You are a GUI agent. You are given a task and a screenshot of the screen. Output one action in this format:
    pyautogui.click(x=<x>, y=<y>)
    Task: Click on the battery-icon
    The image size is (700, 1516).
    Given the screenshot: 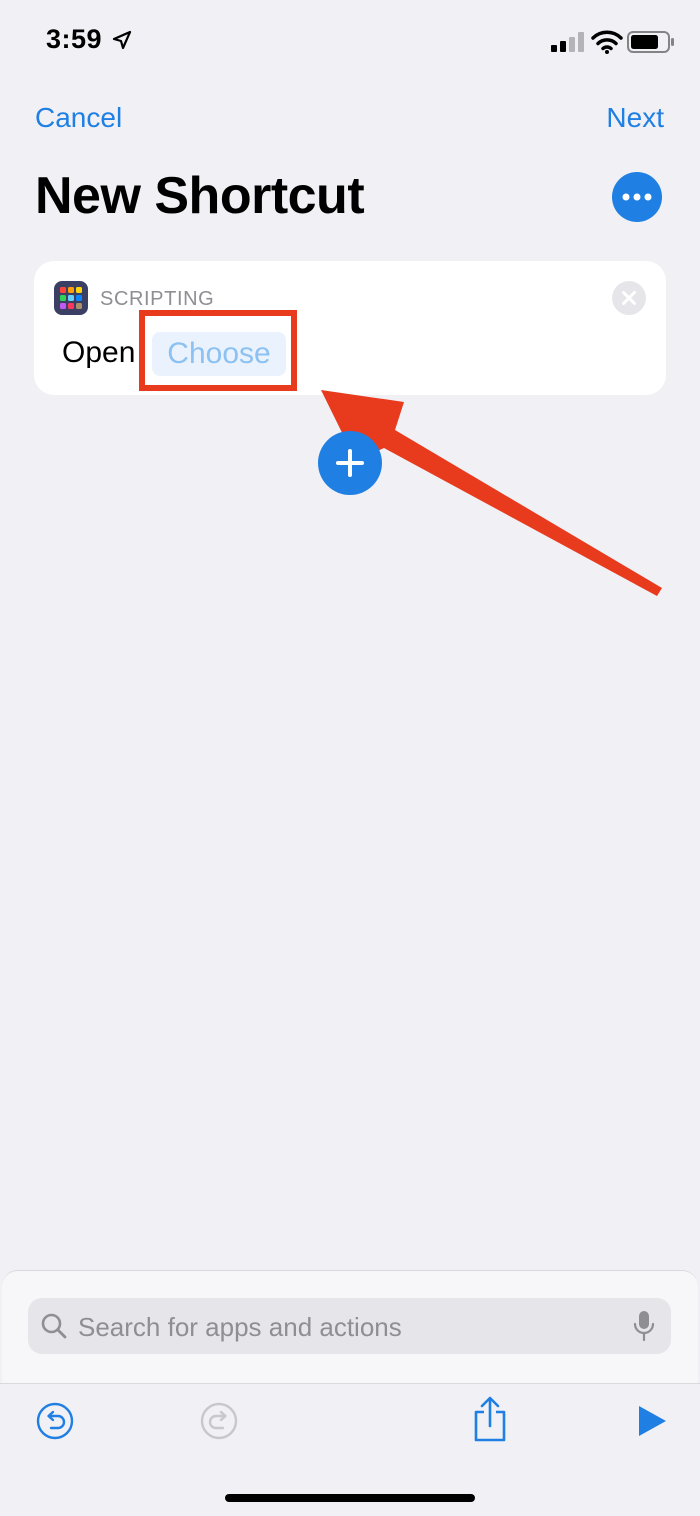 What is the action you would take?
    pyautogui.click(x=650, y=42)
    